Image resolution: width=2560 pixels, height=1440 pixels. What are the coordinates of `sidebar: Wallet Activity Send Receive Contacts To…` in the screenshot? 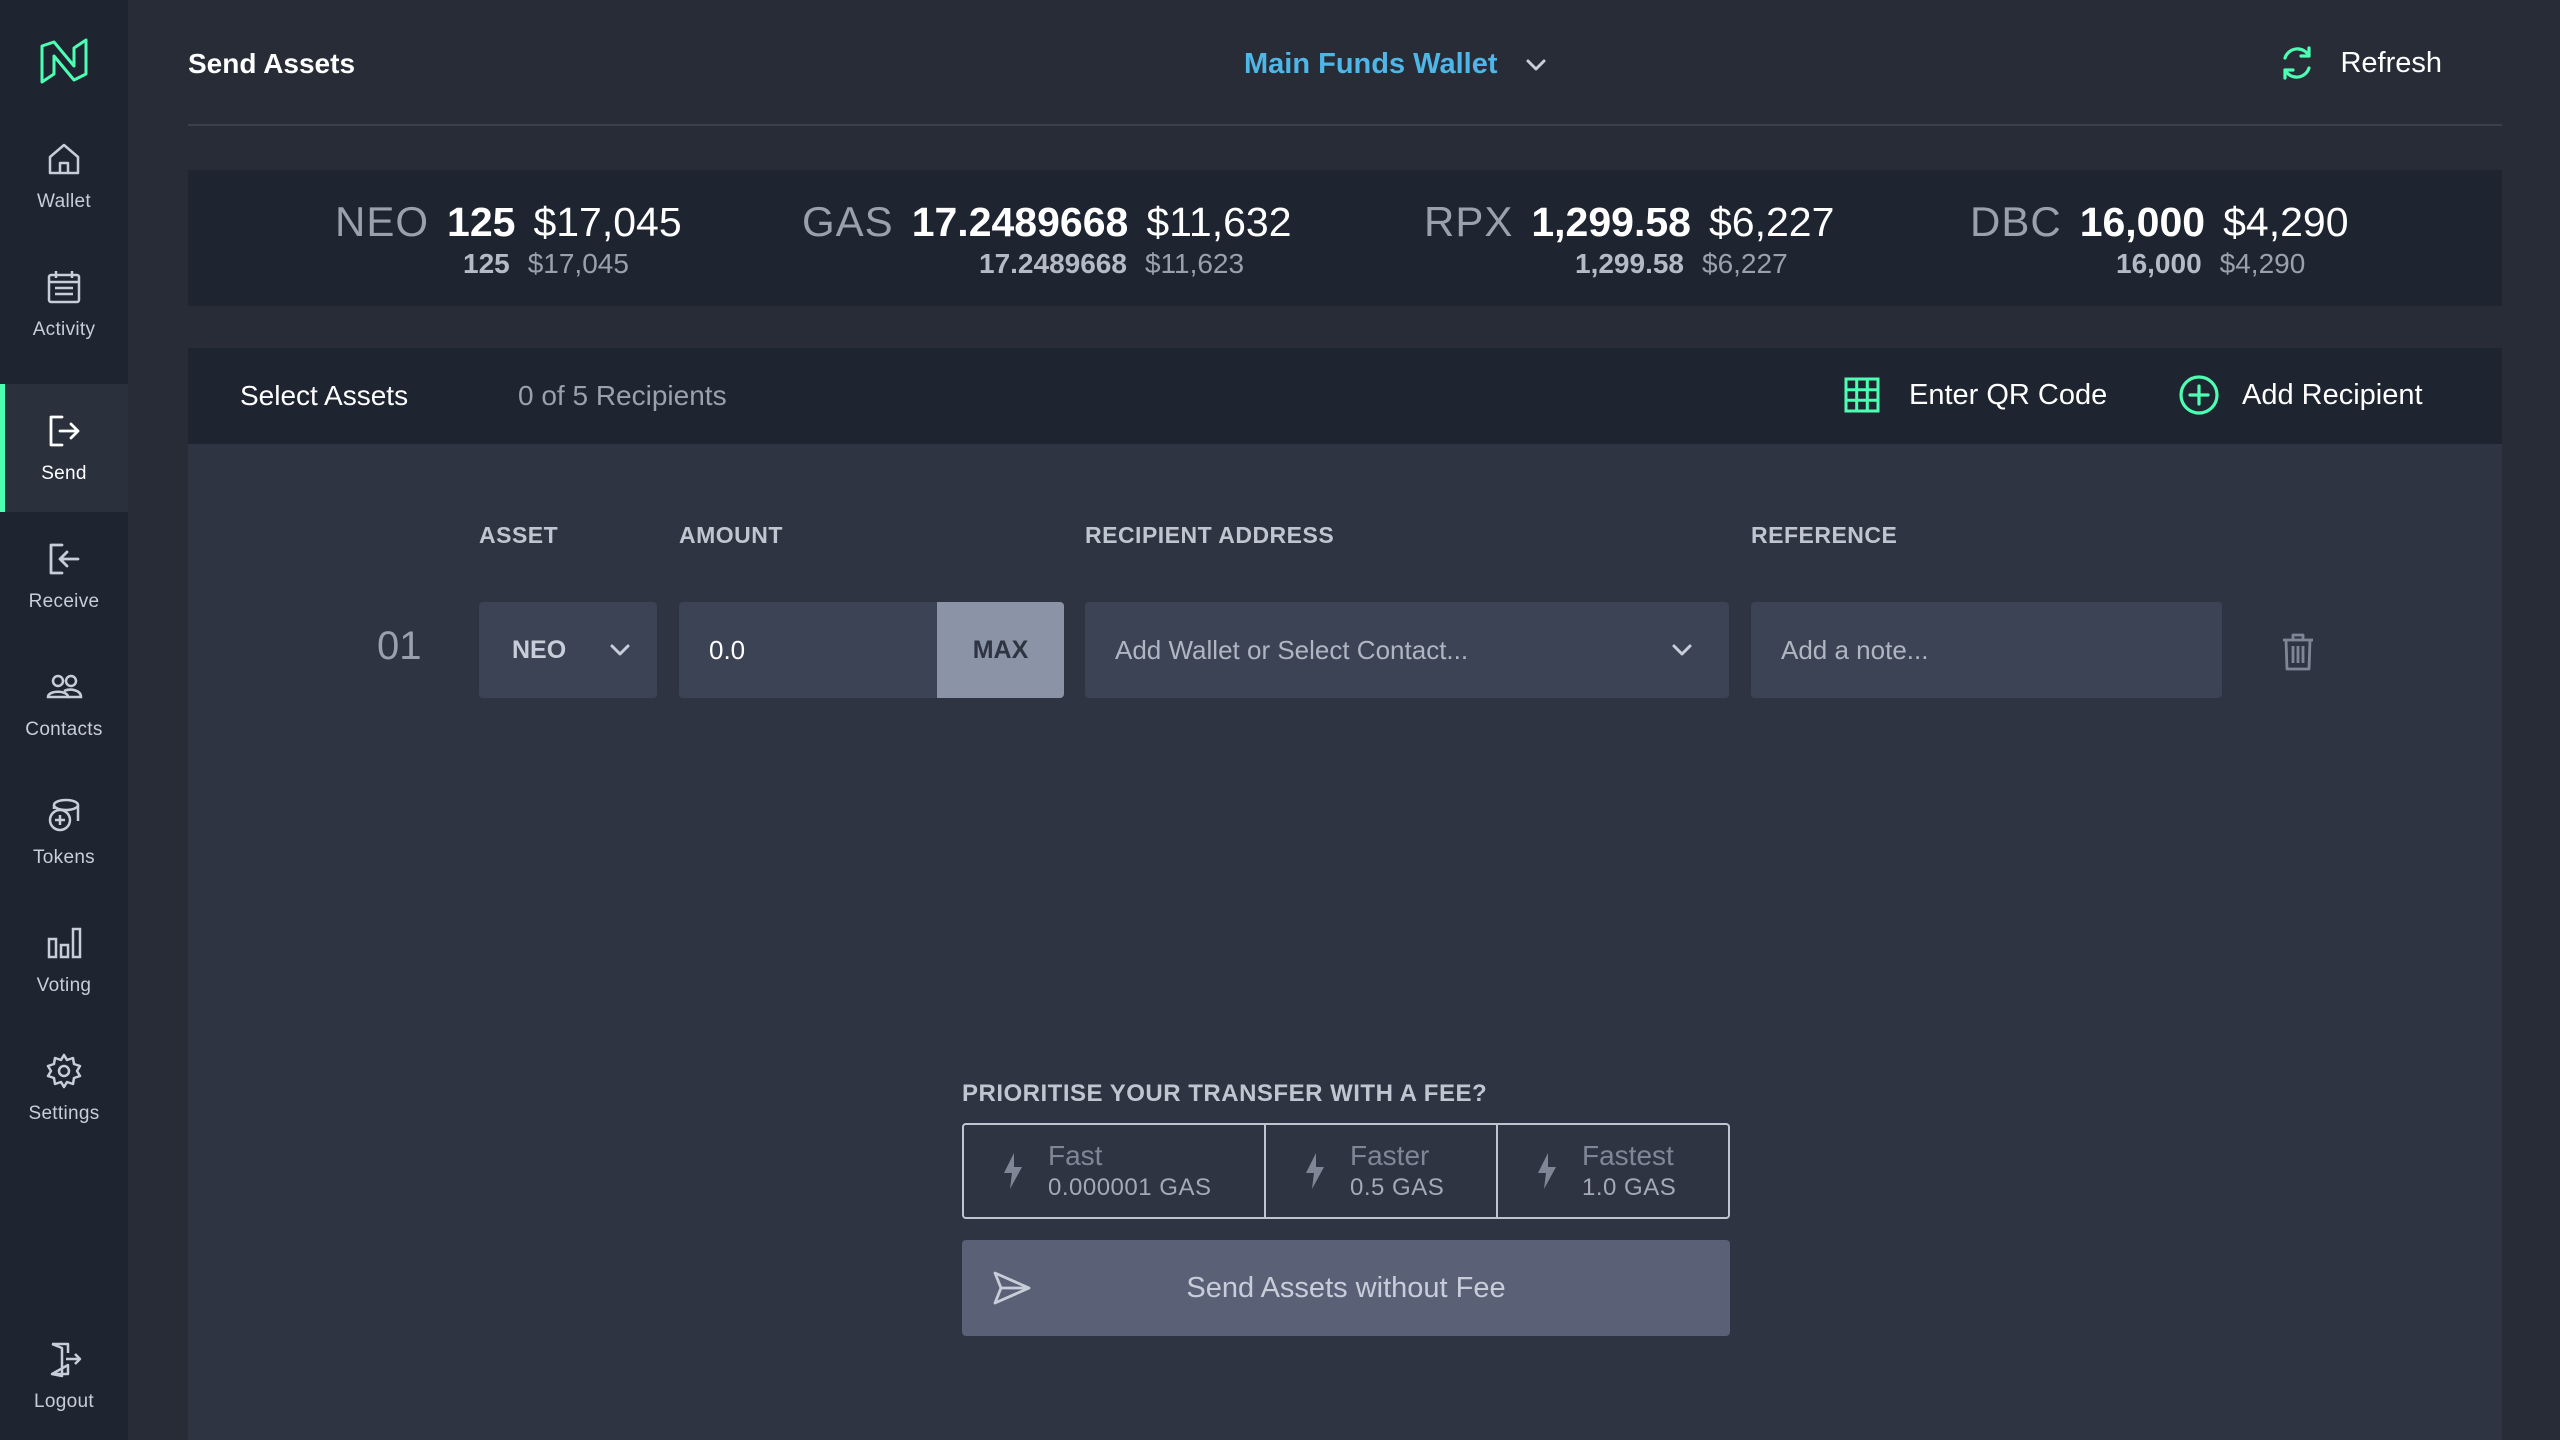 It's located at (64, 720).